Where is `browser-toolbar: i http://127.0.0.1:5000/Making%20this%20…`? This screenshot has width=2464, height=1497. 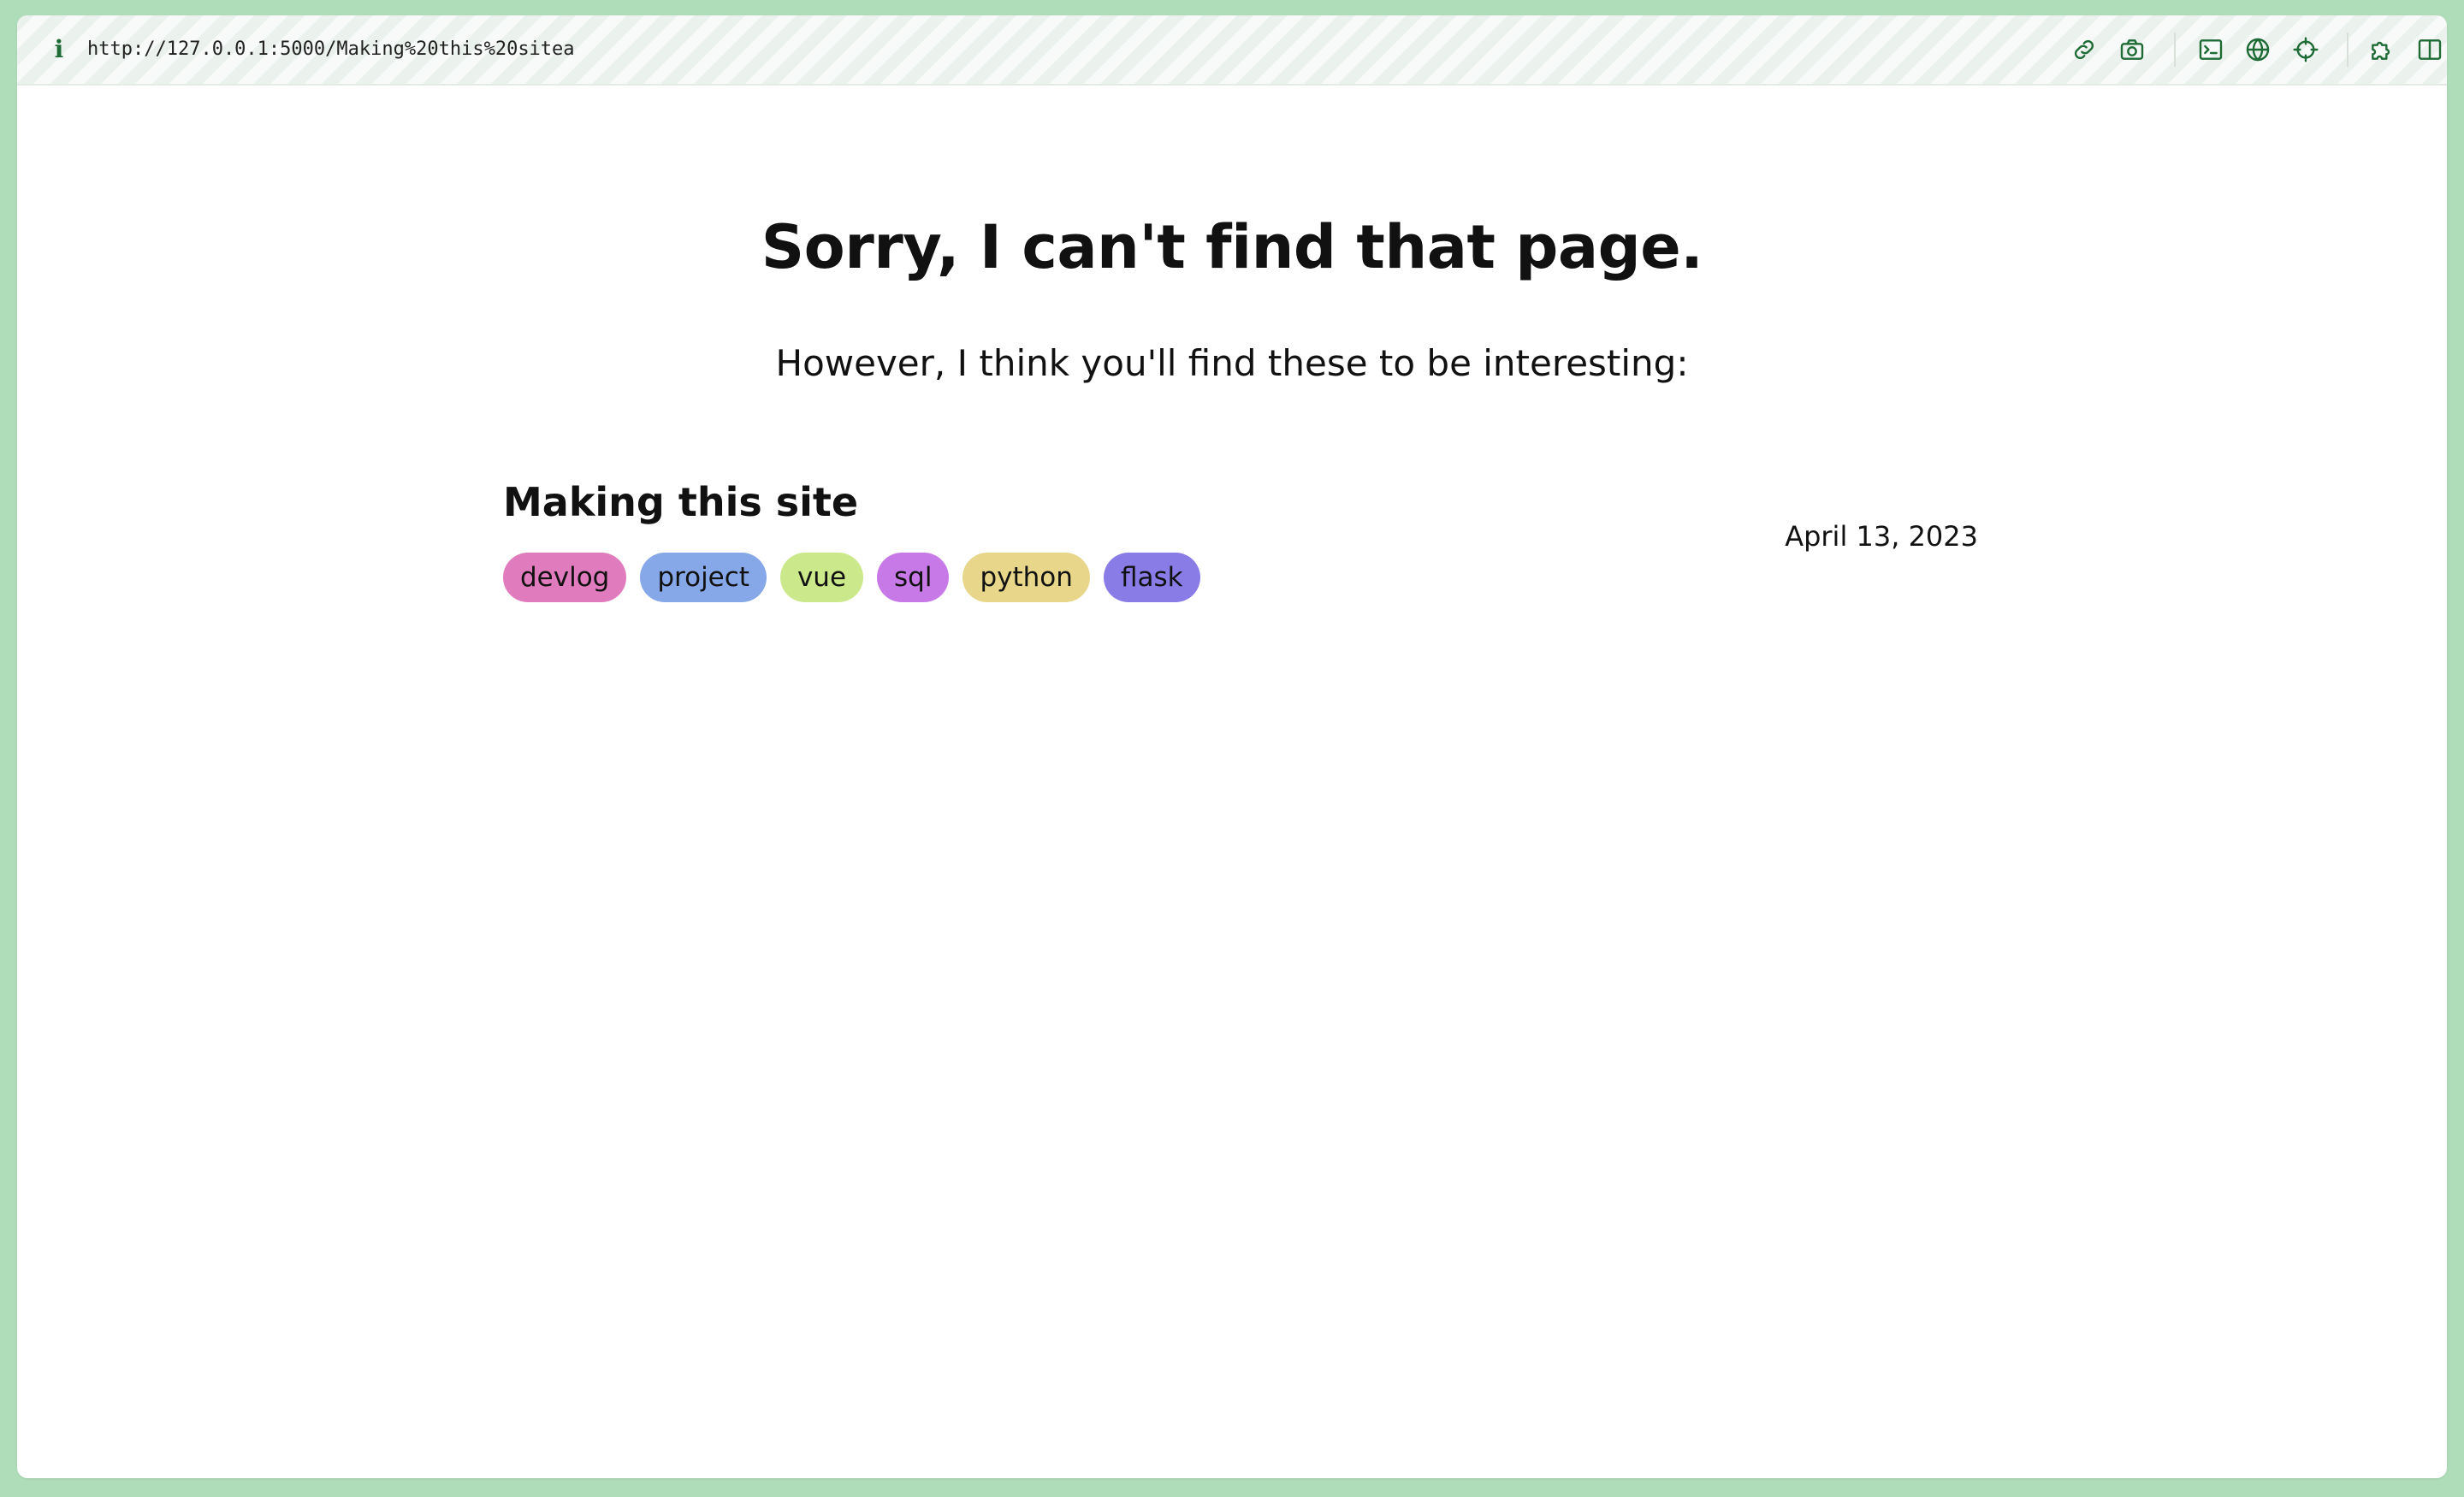
browser-toolbar: i http://127.0.0.1:5000/Making%20this%20… is located at coordinates (1232, 50).